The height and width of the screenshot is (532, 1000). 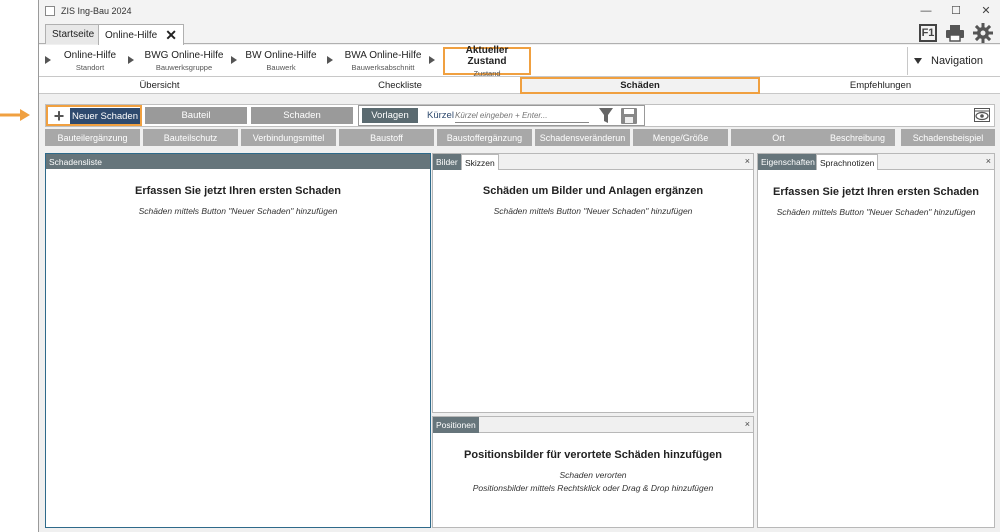 What do you see at coordinates (606, 116) in the screenshot?
I see `filter-icon` at bounding box center [606, 116].